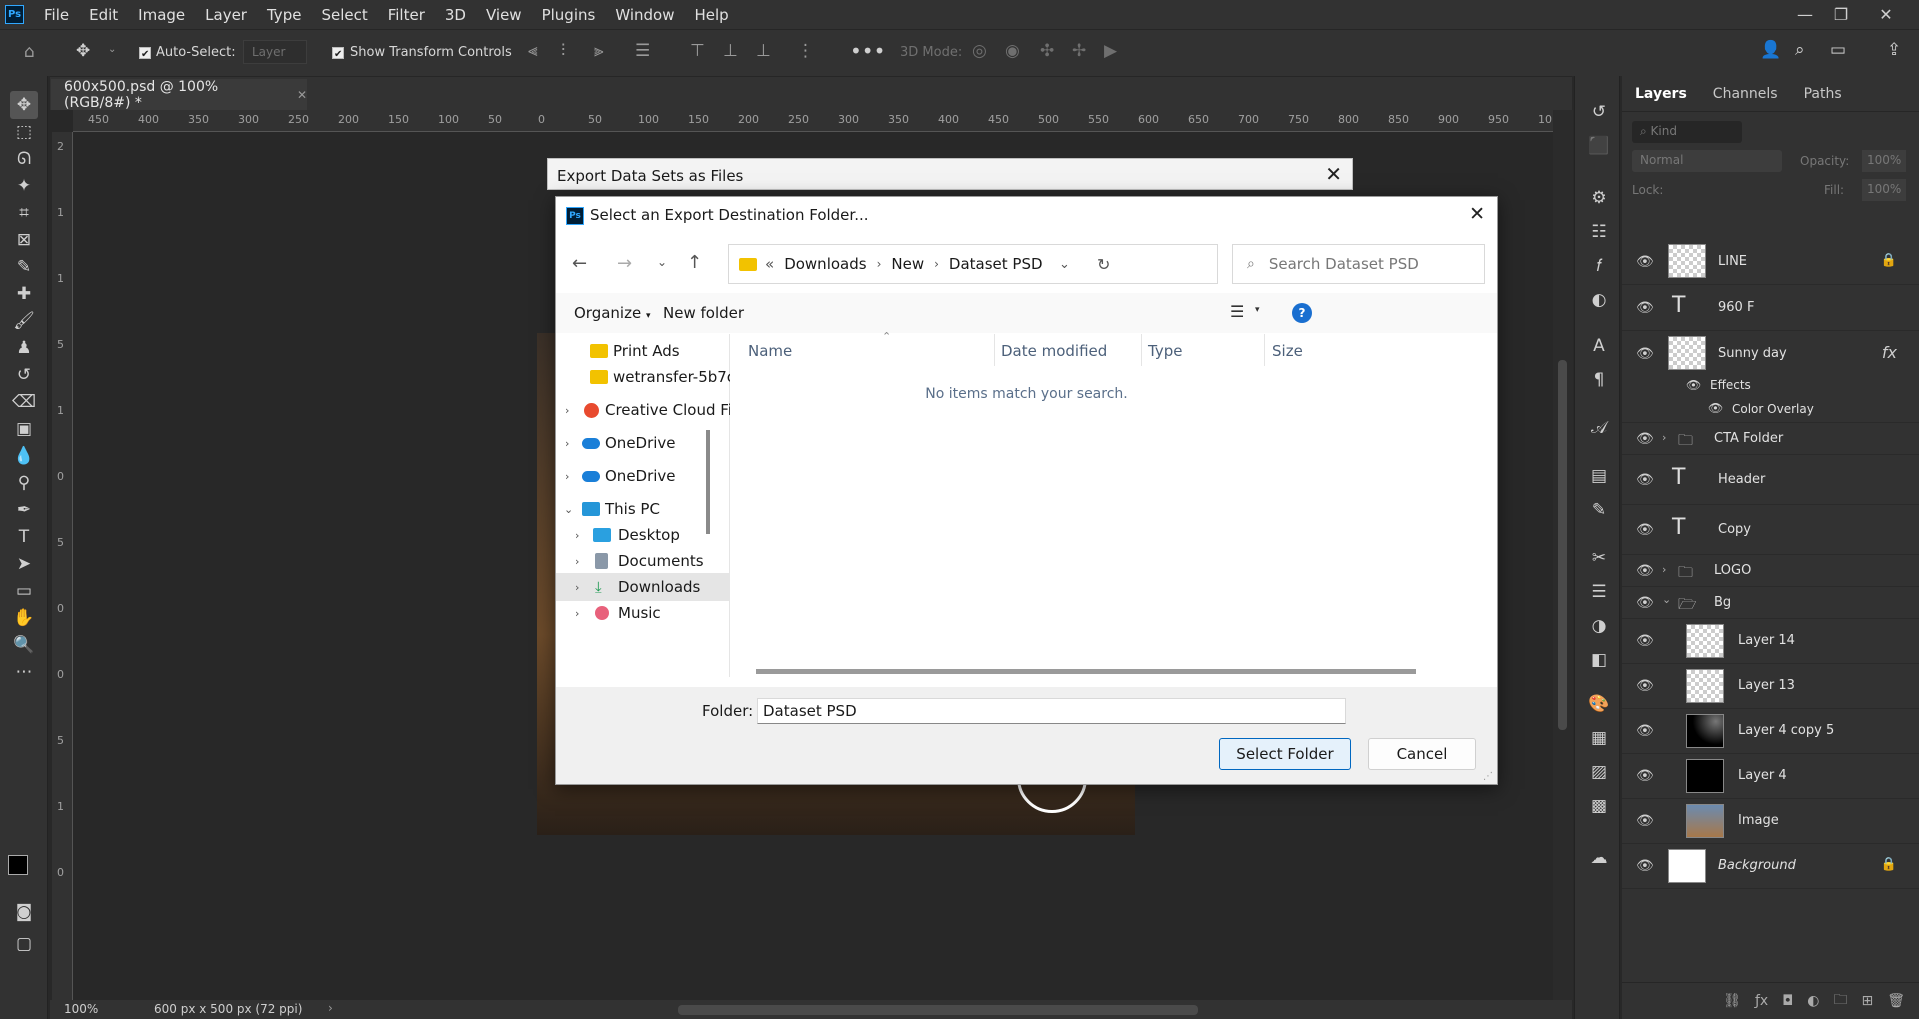 Image resolution: width=1919 pixels, height=1019 pixels. What do you see at coordinates (1599, 428) in the screenshot?
I see `glyph-a-icon: 𝒜` at bounding box center [1599, 428].